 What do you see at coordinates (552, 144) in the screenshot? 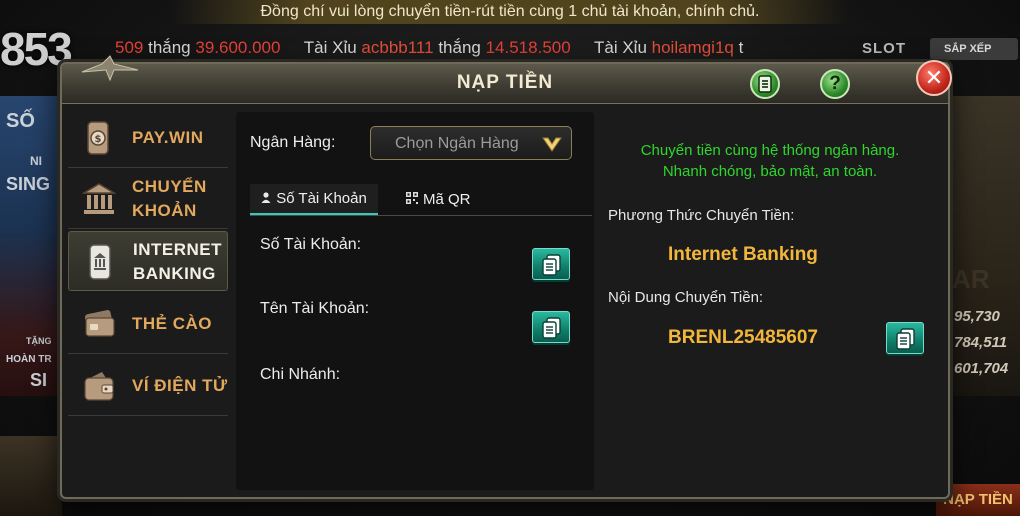
I see `chevron-down-icon` at bounding box center [552, 144].